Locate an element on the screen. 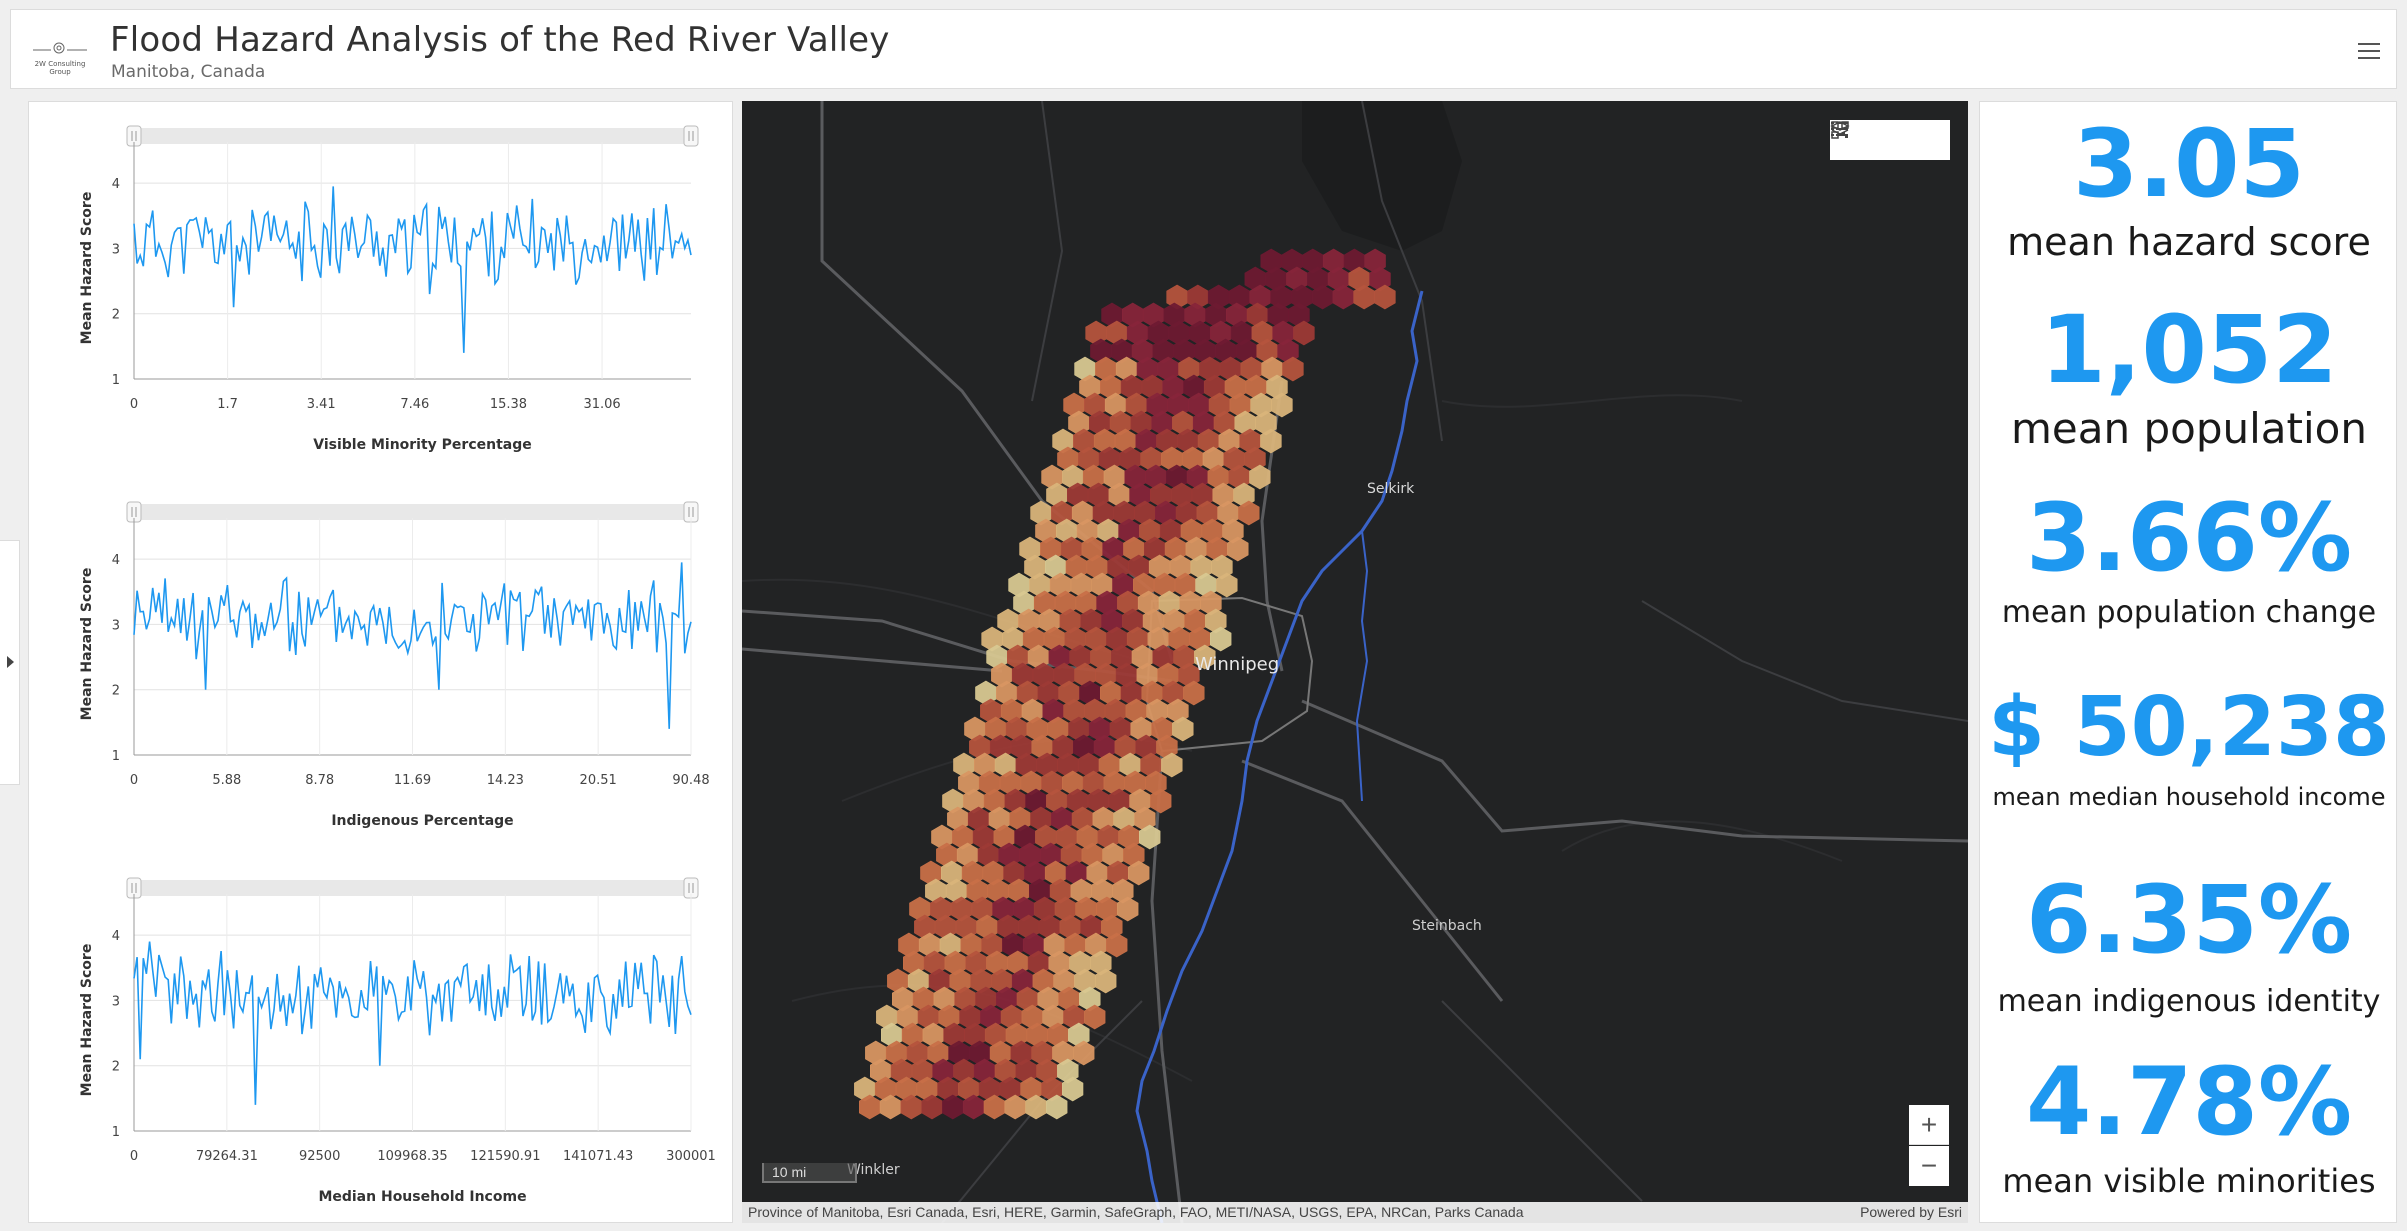  x-axis-label: Median Household Income is located at coordinates (422, 1197).